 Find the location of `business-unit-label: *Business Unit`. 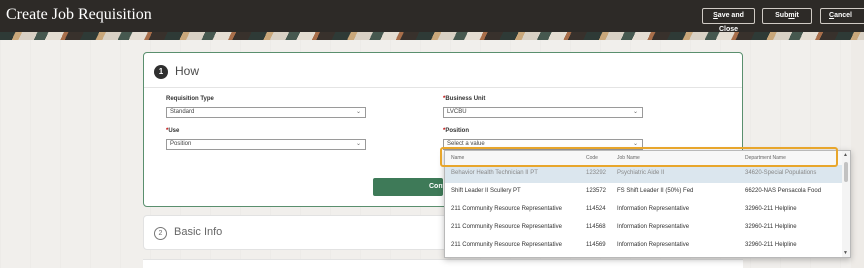

business-unit-label: *Business Unit is located at coordinates (464, 99).